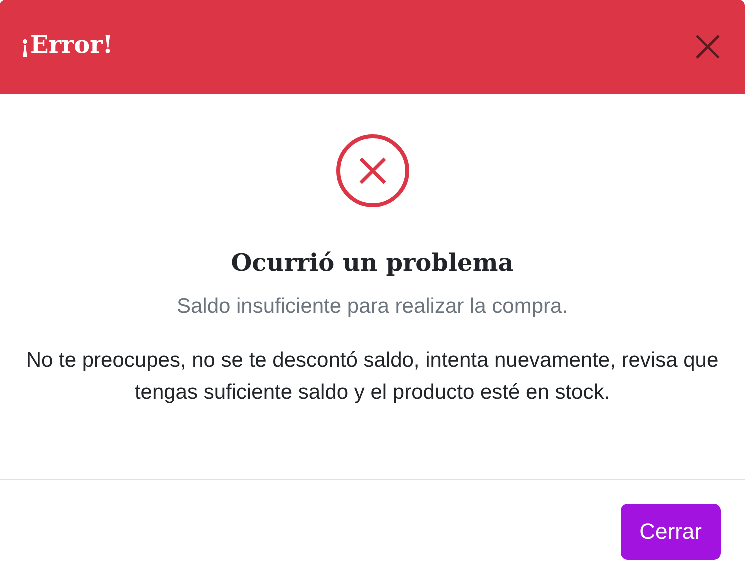 The height and width of the screenshot is (584, 745). Describe the element at coordinates (372, 307) in the screenshot. I see `subtitle-text: Saldo insuficiente para realizar la compra.` at that location.